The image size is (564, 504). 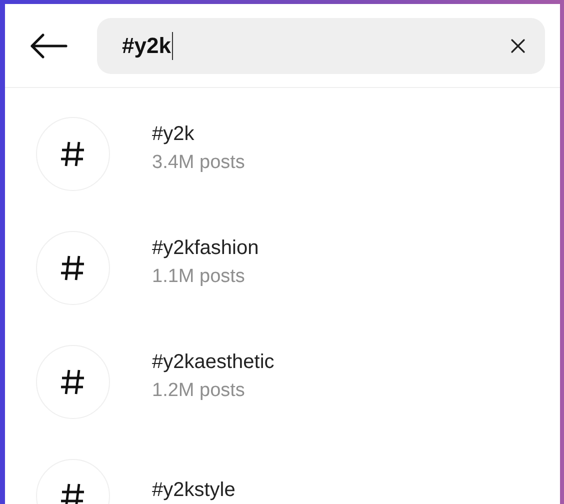 I want to click on post-count: 1.2M posts, so click(x=199, y=391).